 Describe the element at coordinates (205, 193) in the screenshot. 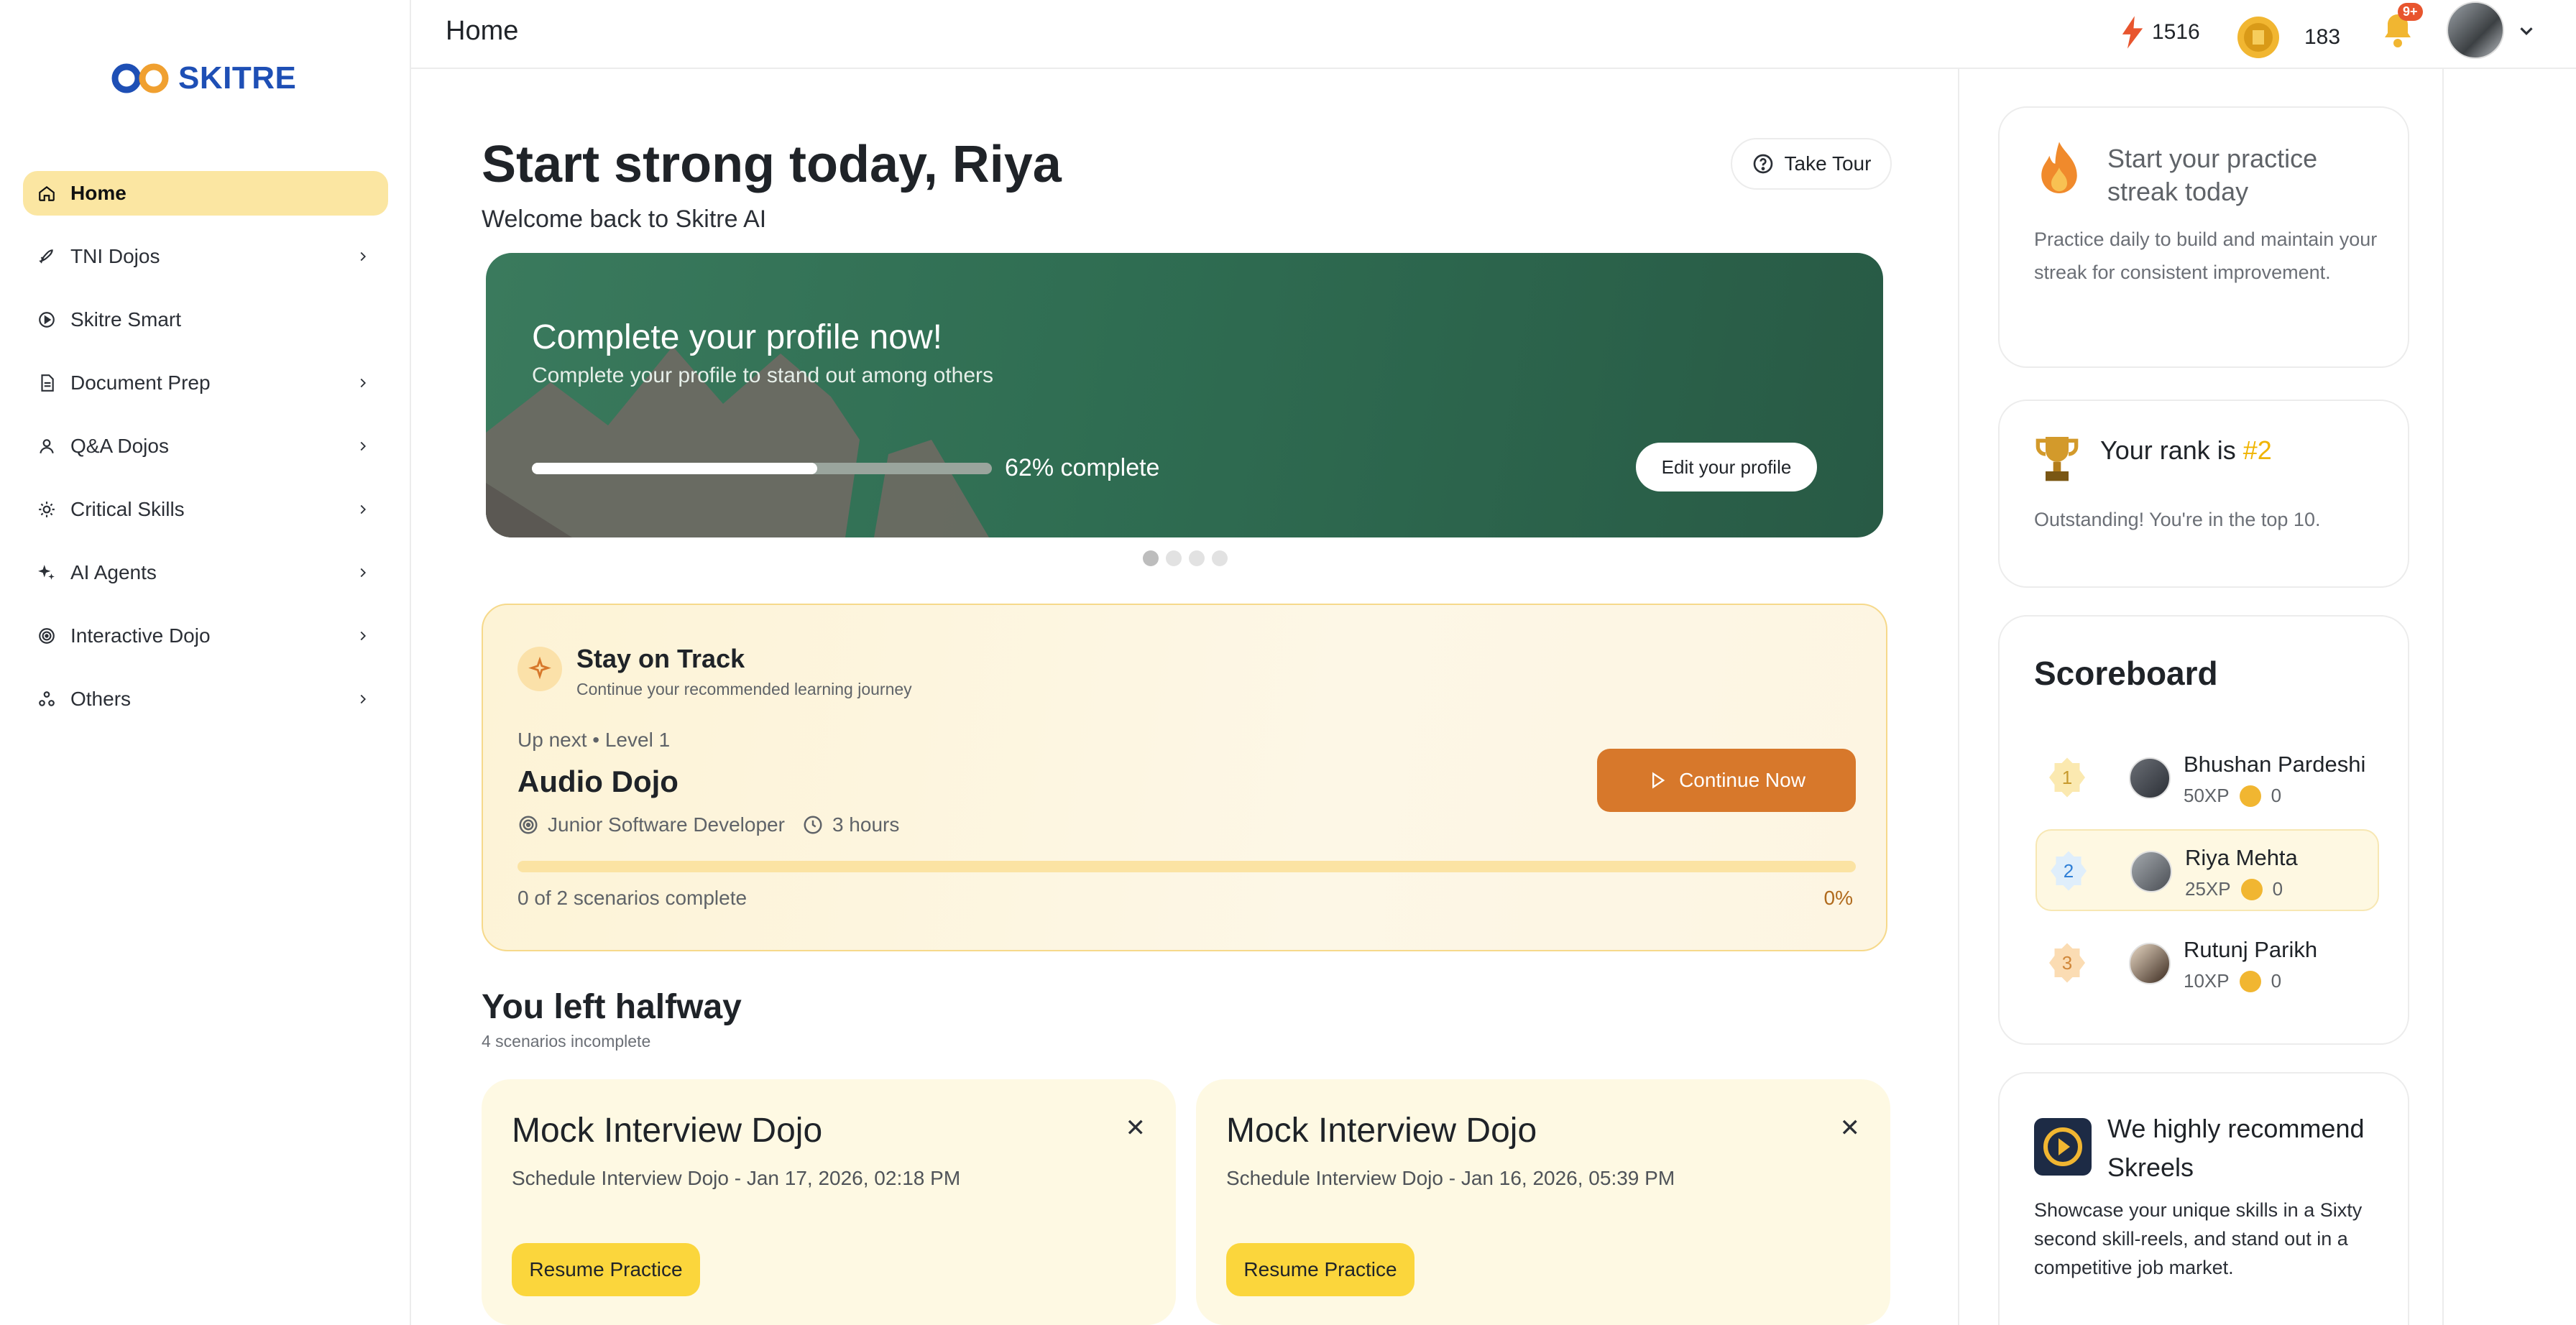

I see `sidebar-item-home: Home` at that location.